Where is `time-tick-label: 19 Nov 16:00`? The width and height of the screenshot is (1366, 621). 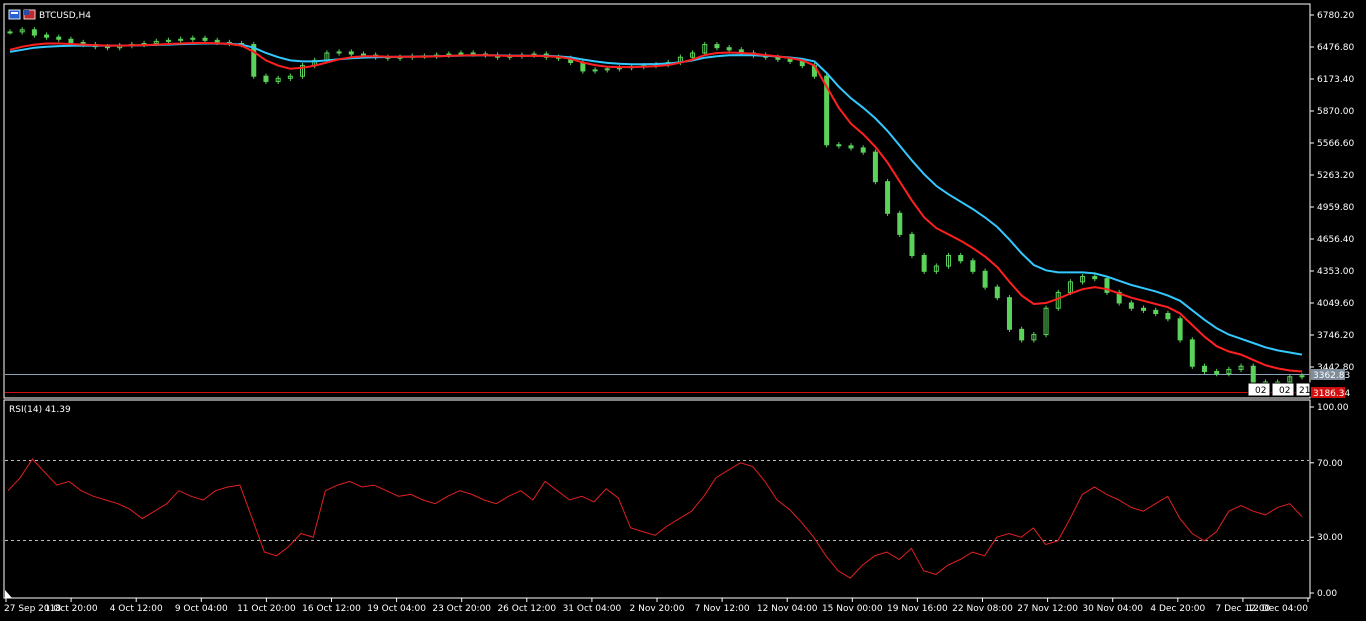
time-tick-label: 19 Nov 16:00 is located at coordinates (917, 609).